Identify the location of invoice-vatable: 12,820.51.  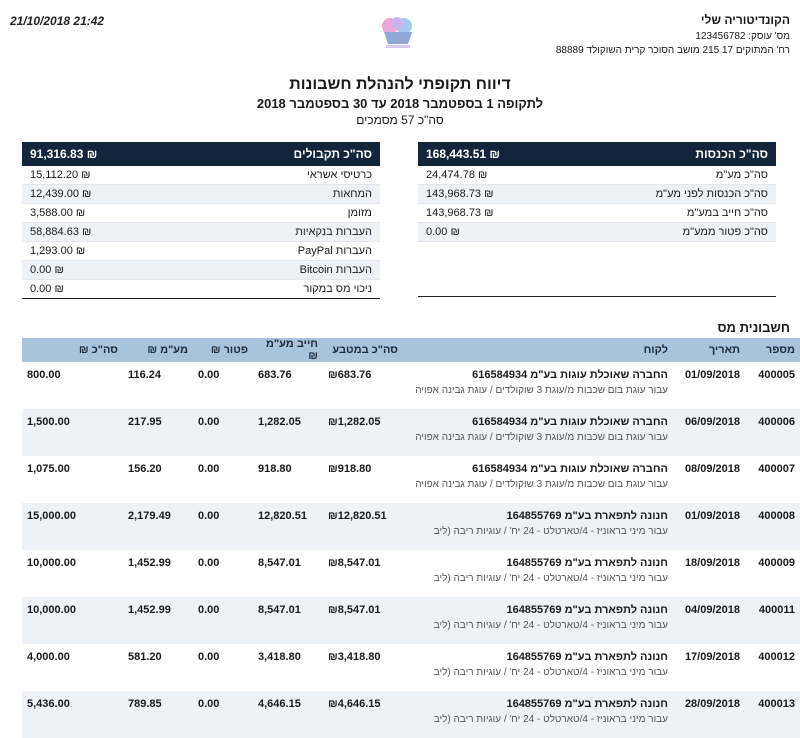
(288, 526).